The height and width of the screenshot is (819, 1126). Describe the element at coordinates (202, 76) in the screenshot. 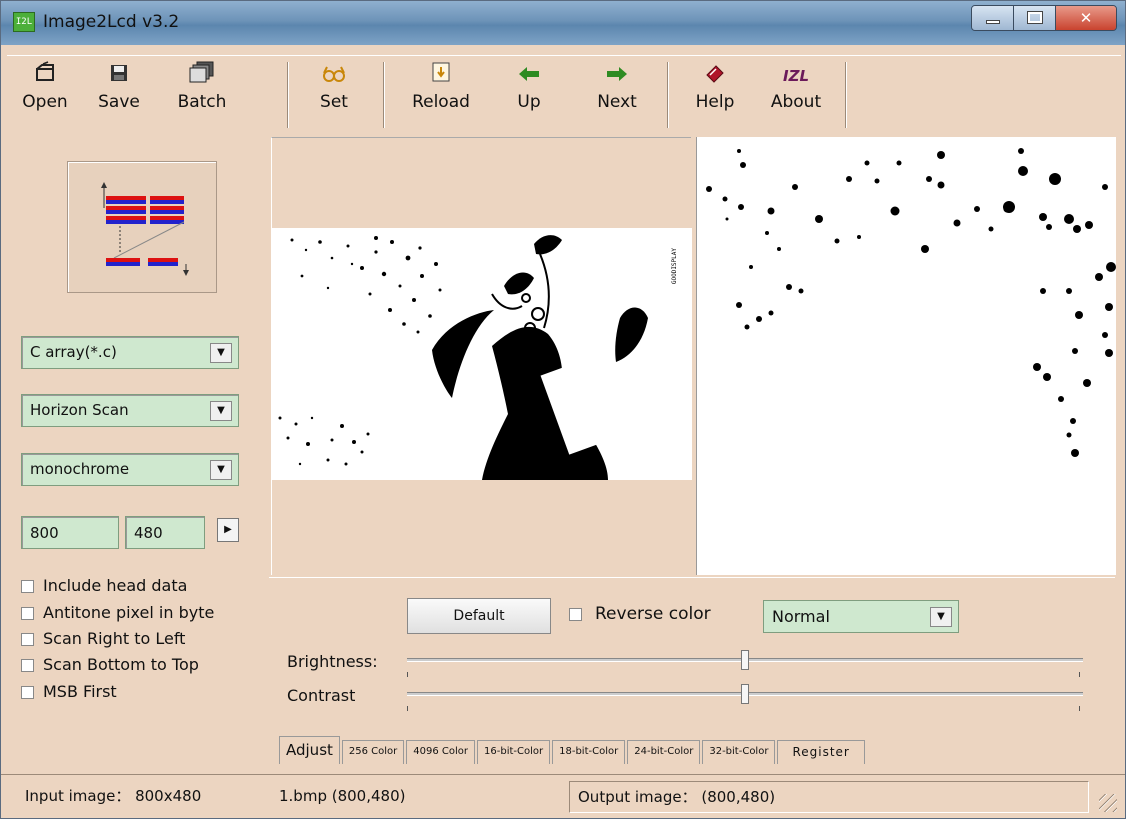

I see `batch-icon` at that location.